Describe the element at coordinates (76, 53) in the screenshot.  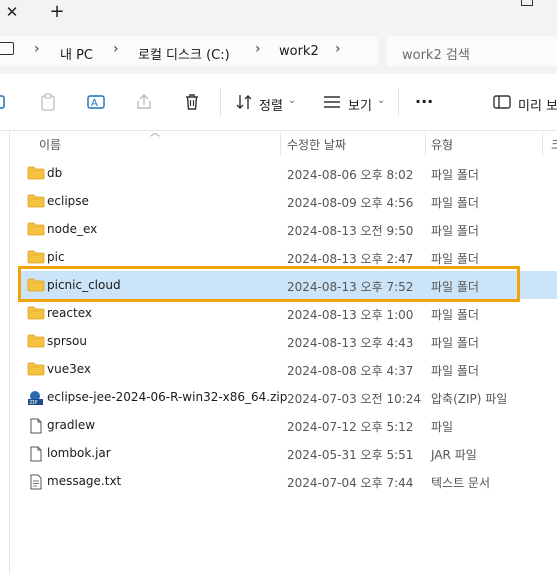
I see `breadcrumb-my-pc: 내 PC` at that location.